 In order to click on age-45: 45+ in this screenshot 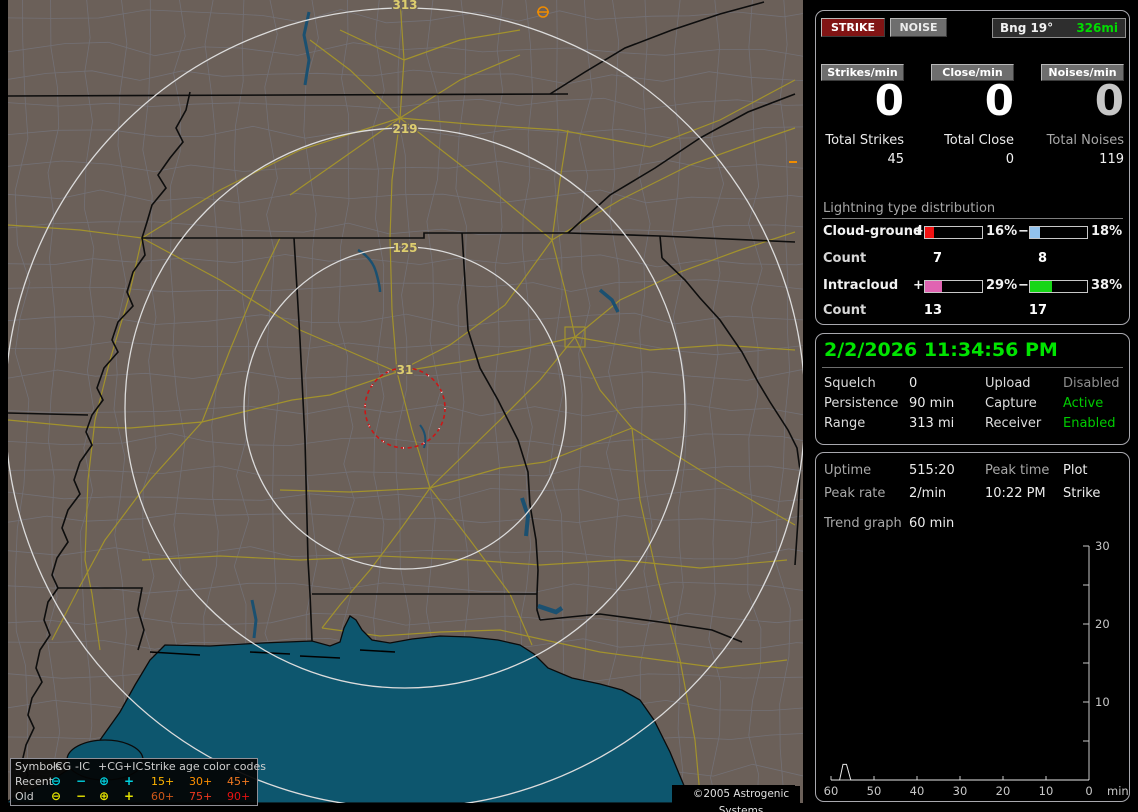, I will do `click(239, 781)`.